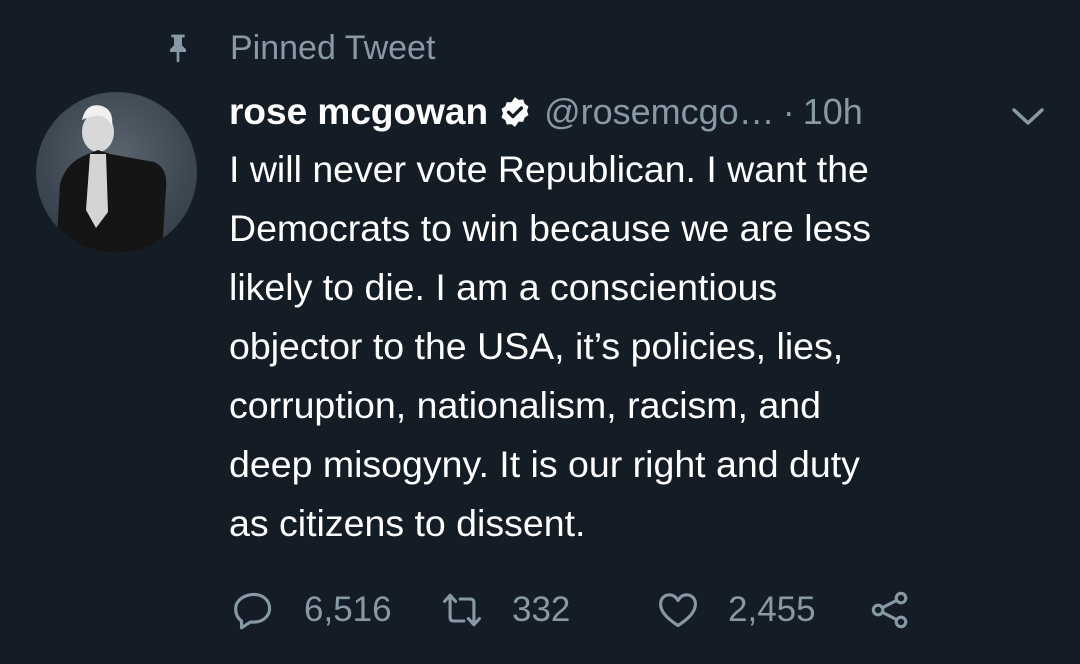 This screenshot has height=664, width=1080. What do you see at coordinates (333, 48) in the screenshot?
I see `pinned-tweet-label: Pinned Tweet` at bounding box center [333, 48].